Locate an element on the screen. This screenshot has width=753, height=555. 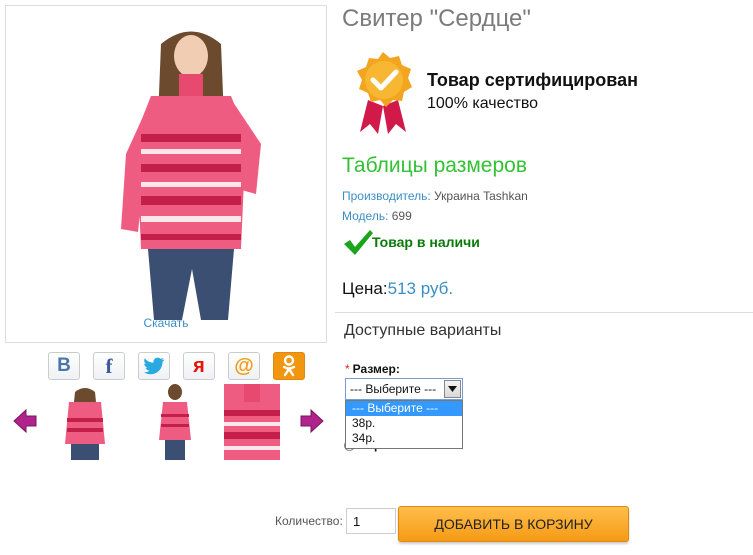
size-dropdown-list: --- Выберите --- 38р. 34р. is located at coordinates (404, 424).